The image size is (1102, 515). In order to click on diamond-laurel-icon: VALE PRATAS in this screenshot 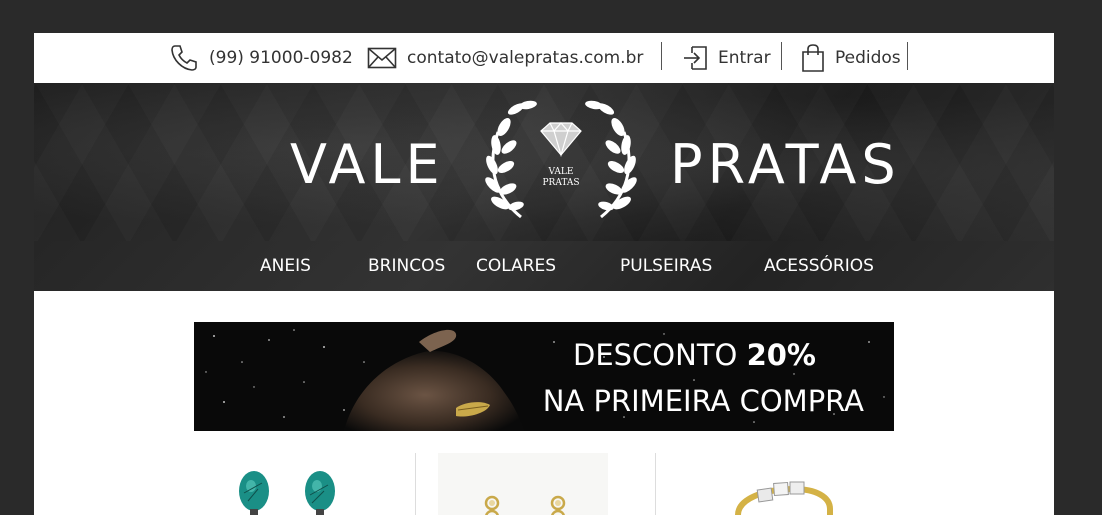, I will do `click(561, 162)`.